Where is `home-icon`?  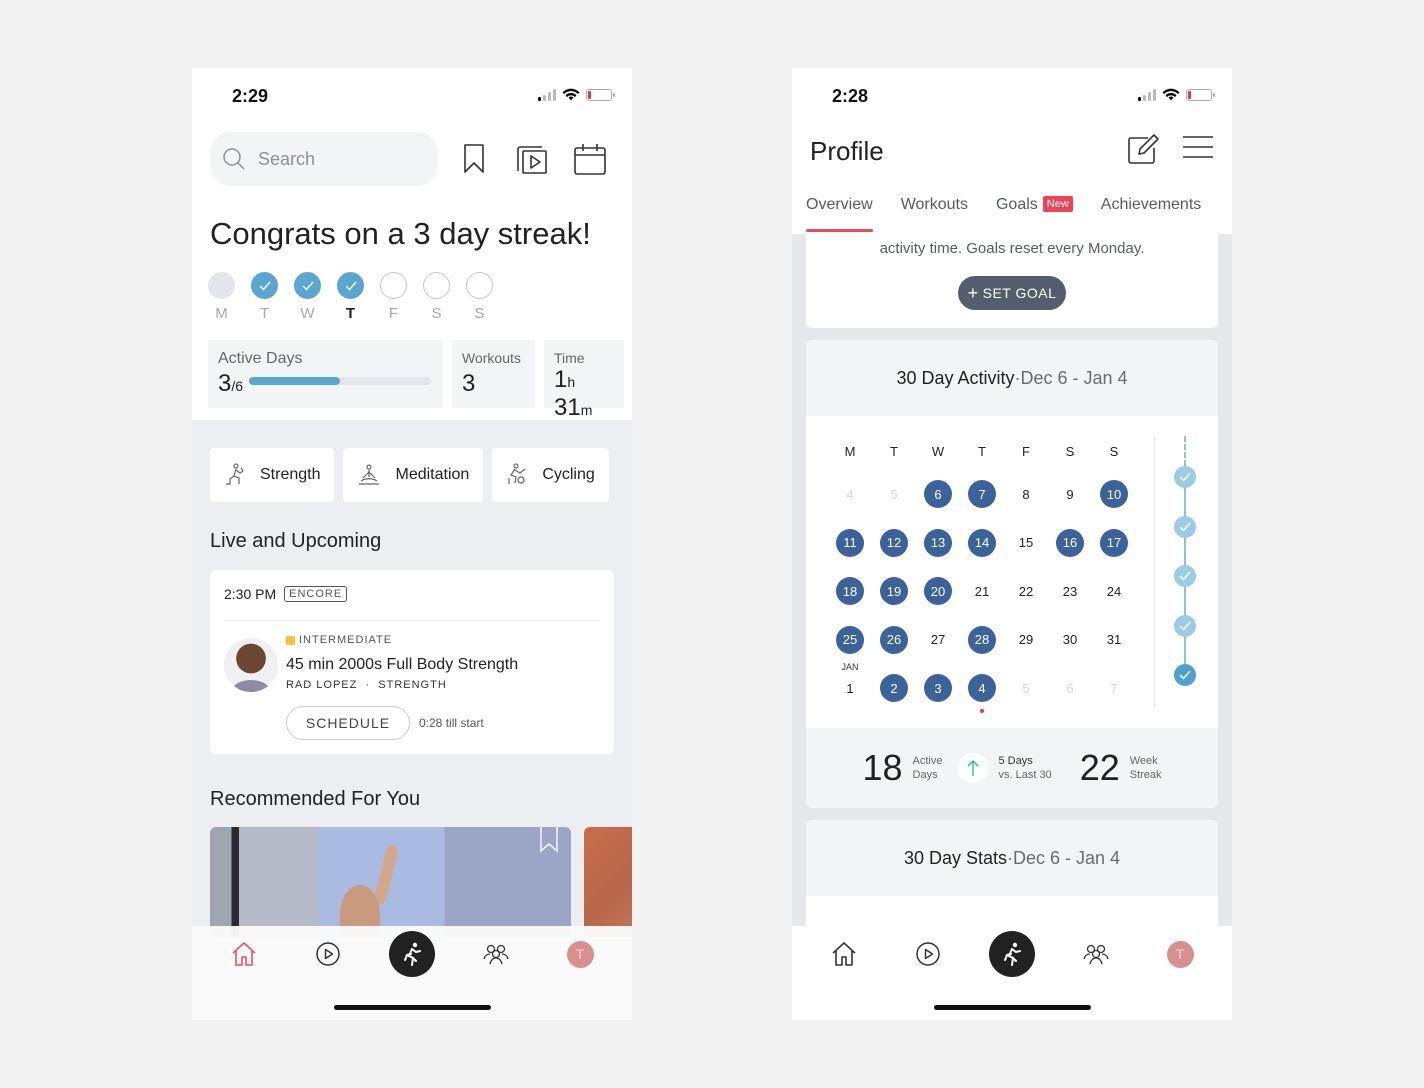 home-icon is located at coordinates (844, 954).